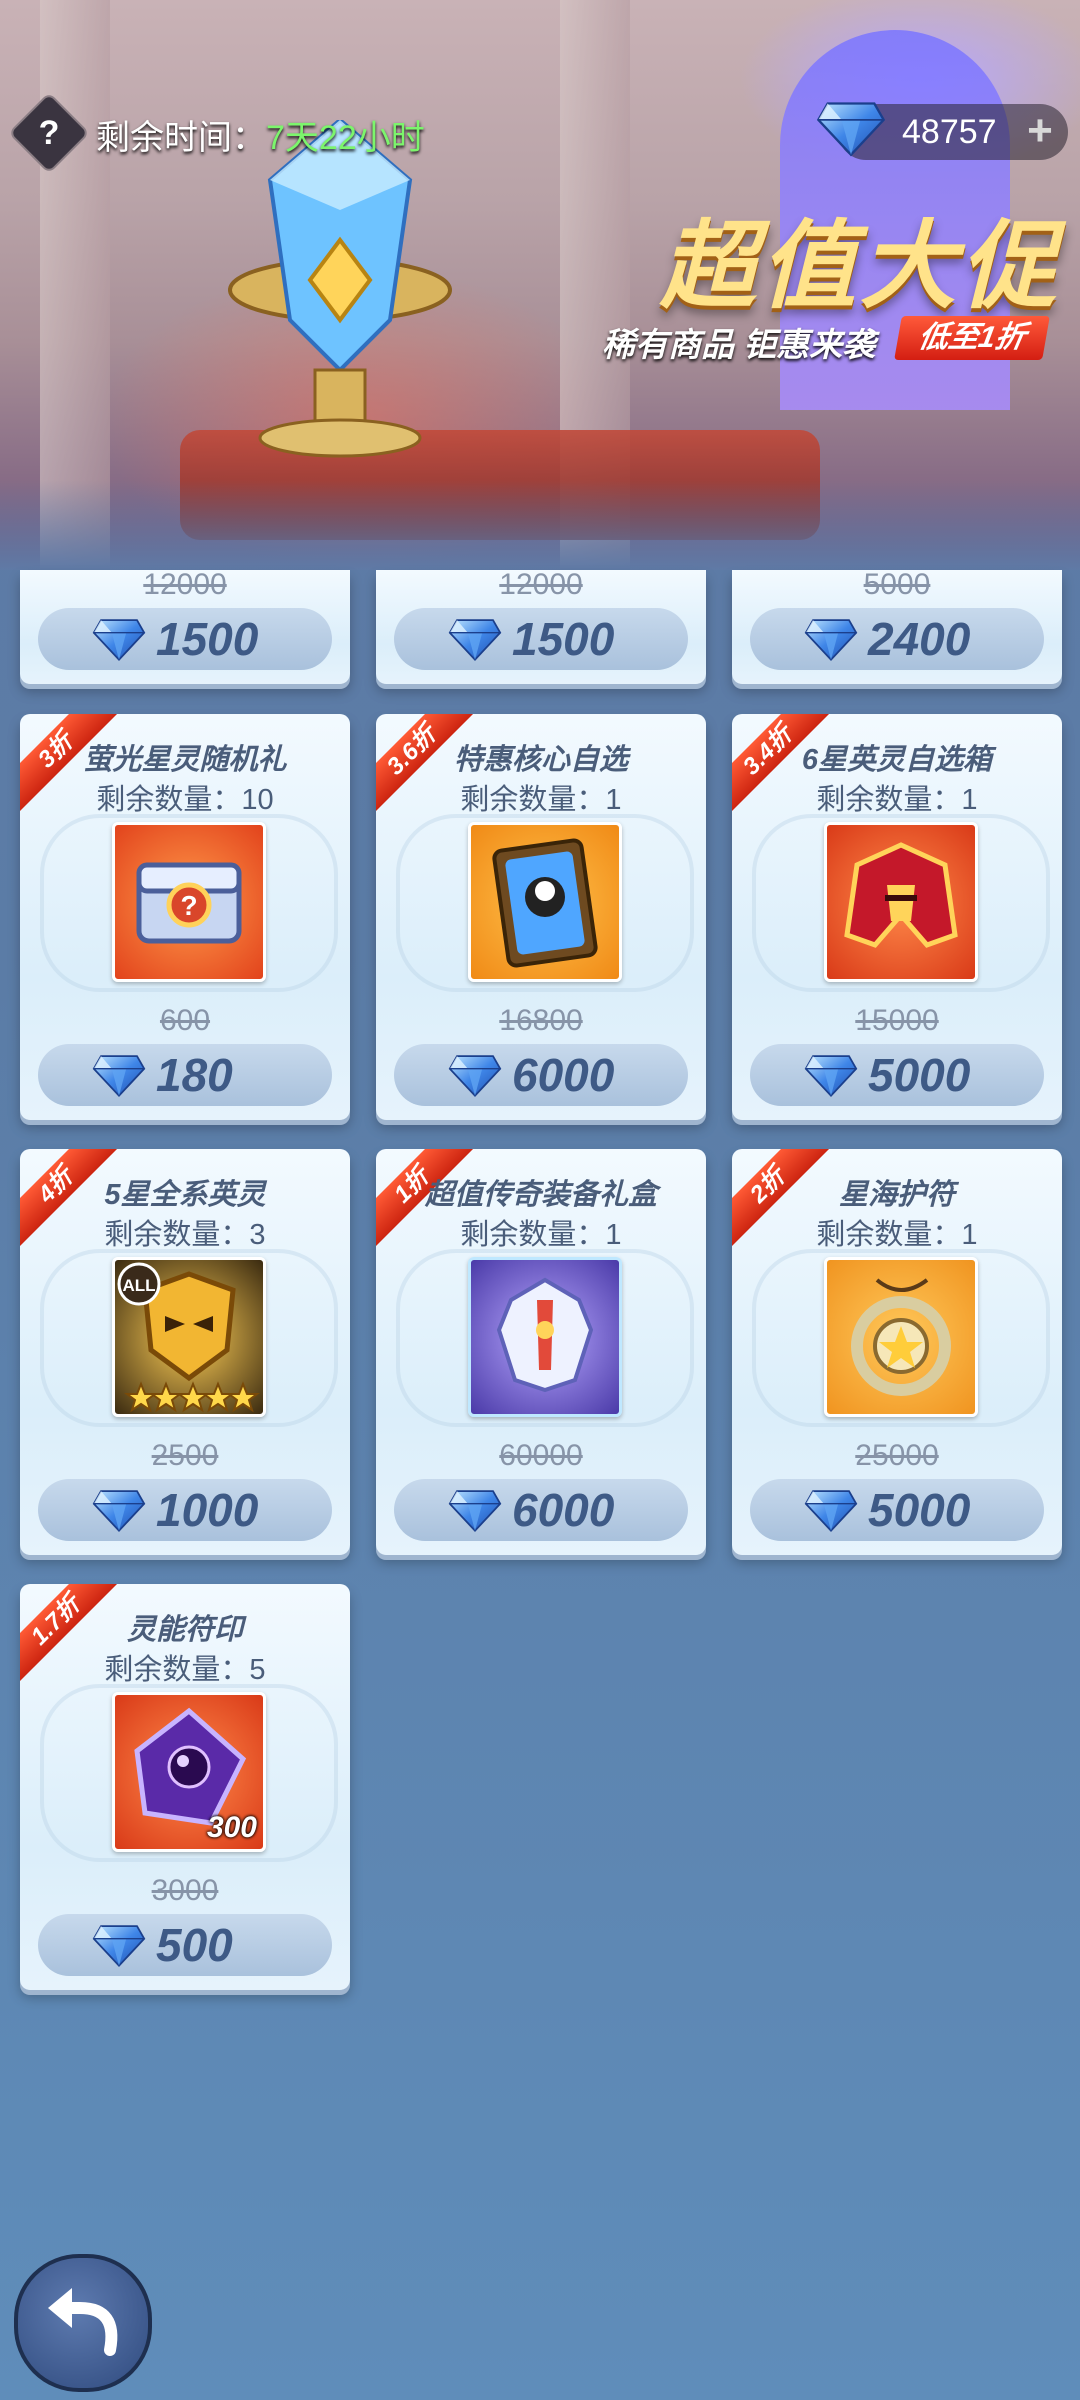 The width and height of the screenshot is (1080, 2400). What do you see at coordinates (897, 1020) in the screenshot?
I see `original-price: 15000` at bounding box center [897, 1020].